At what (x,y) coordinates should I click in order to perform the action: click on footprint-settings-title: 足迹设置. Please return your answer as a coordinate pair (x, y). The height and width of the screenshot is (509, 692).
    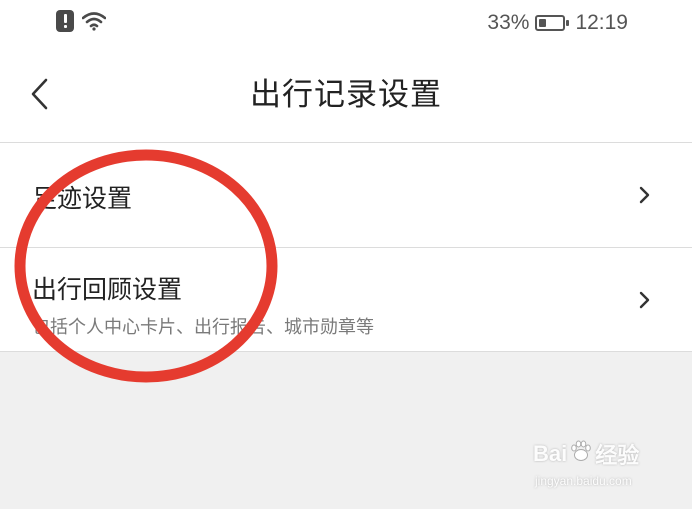
    Looking at the image, I should click on (82, 198).